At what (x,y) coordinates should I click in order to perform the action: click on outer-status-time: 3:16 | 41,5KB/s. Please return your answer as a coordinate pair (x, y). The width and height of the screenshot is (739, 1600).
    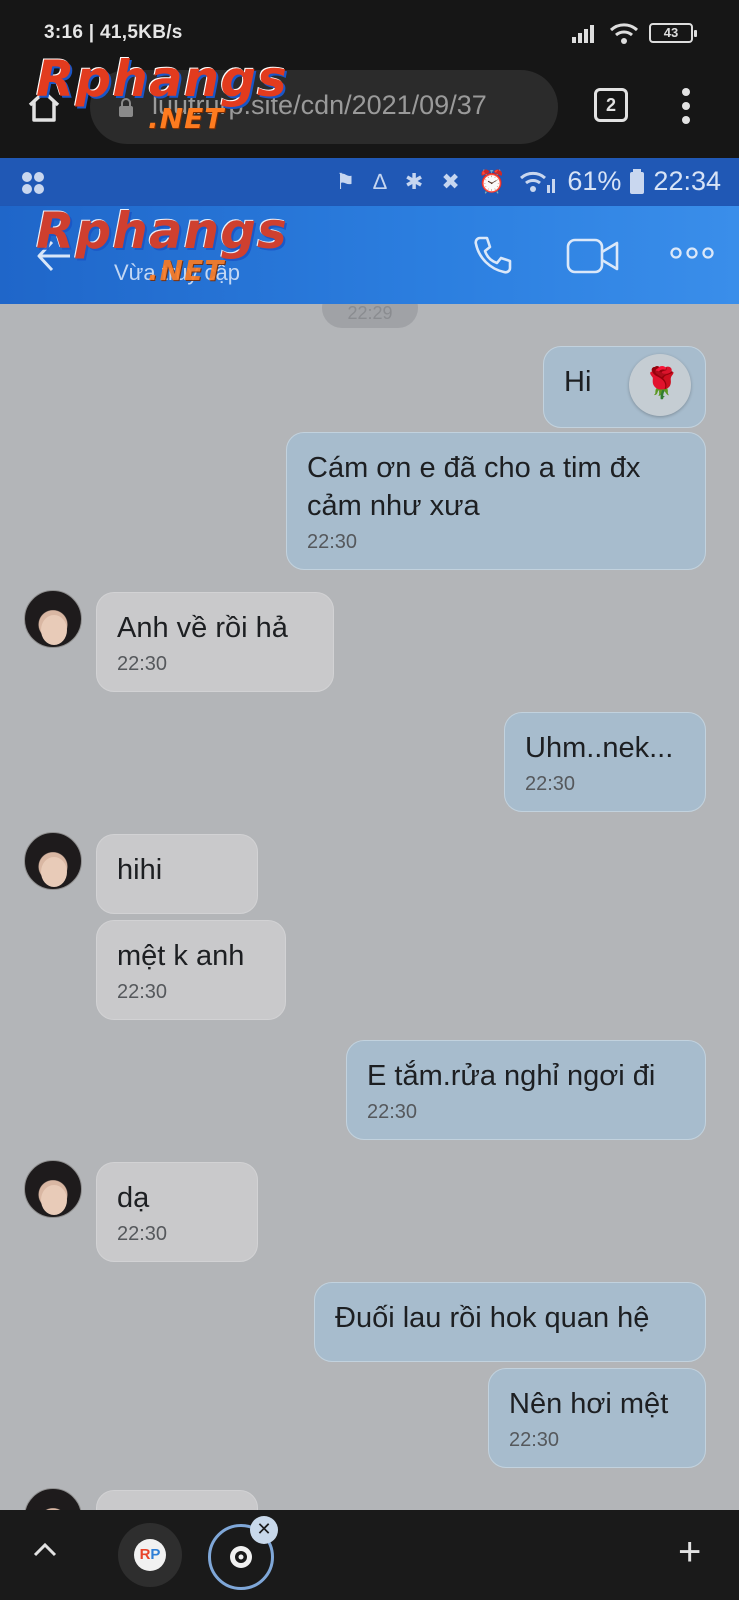
    Looking at the image, I should click on (113, 32).